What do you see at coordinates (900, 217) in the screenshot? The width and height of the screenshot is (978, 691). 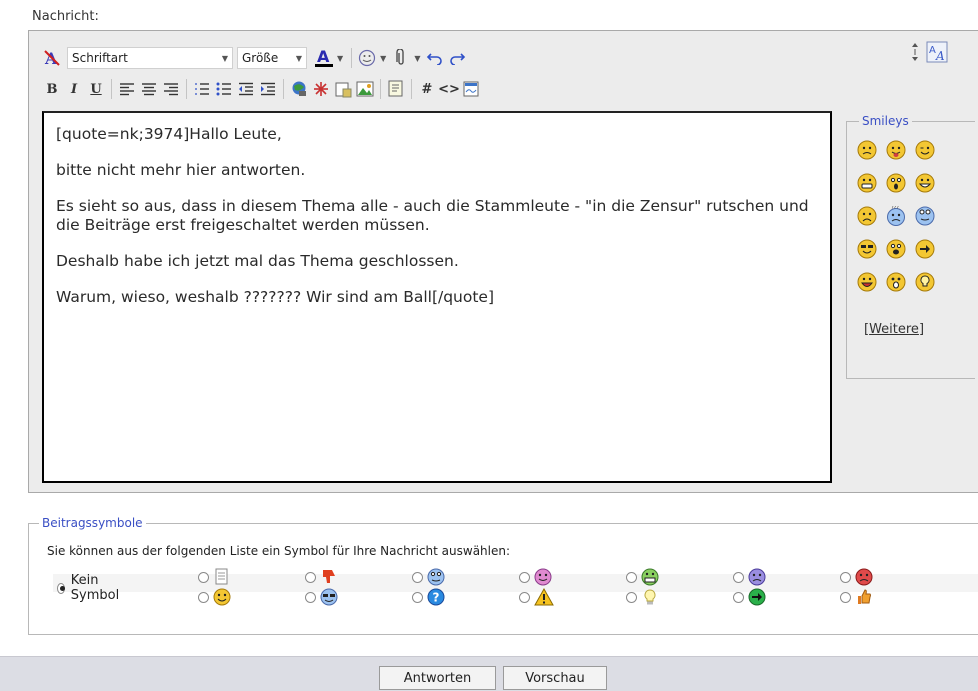 I see `confused-smiley-icon: ???` at bounding box center [900, 217].